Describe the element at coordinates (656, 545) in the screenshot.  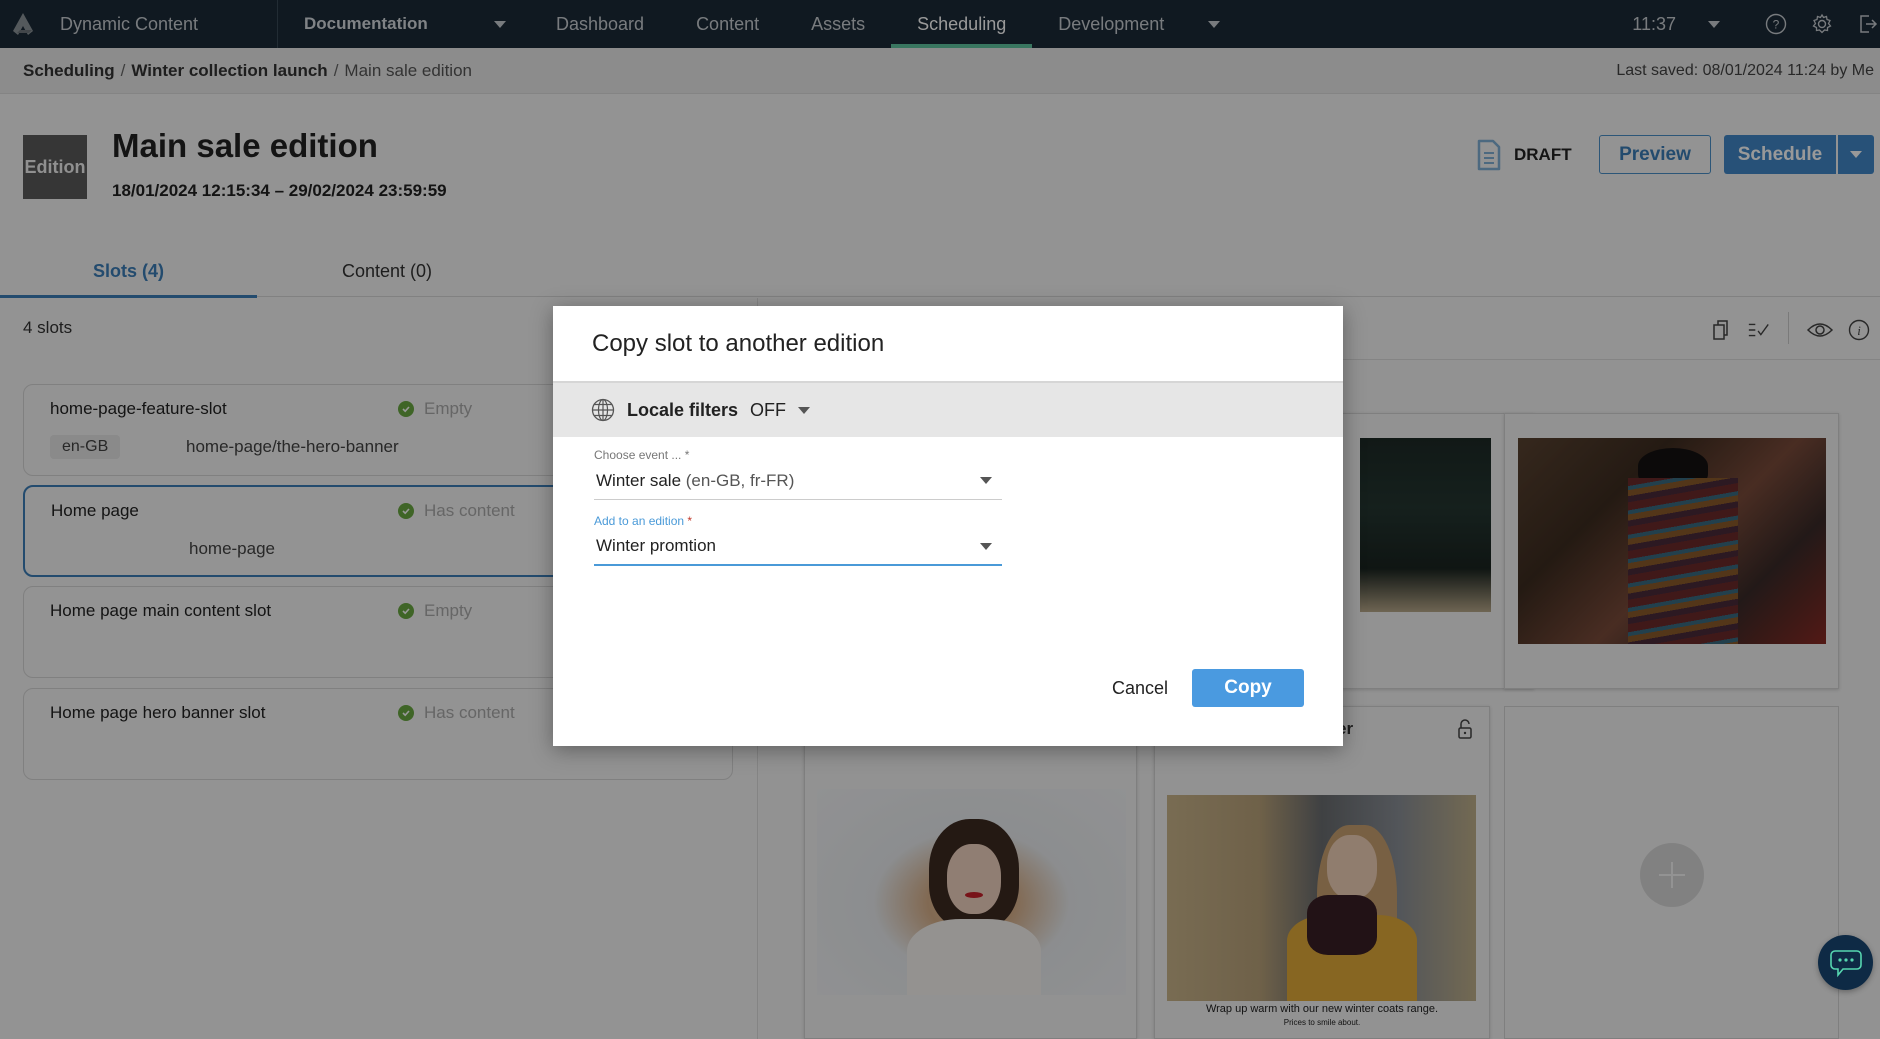
I see `edition-value: Winter promtion` at that location.